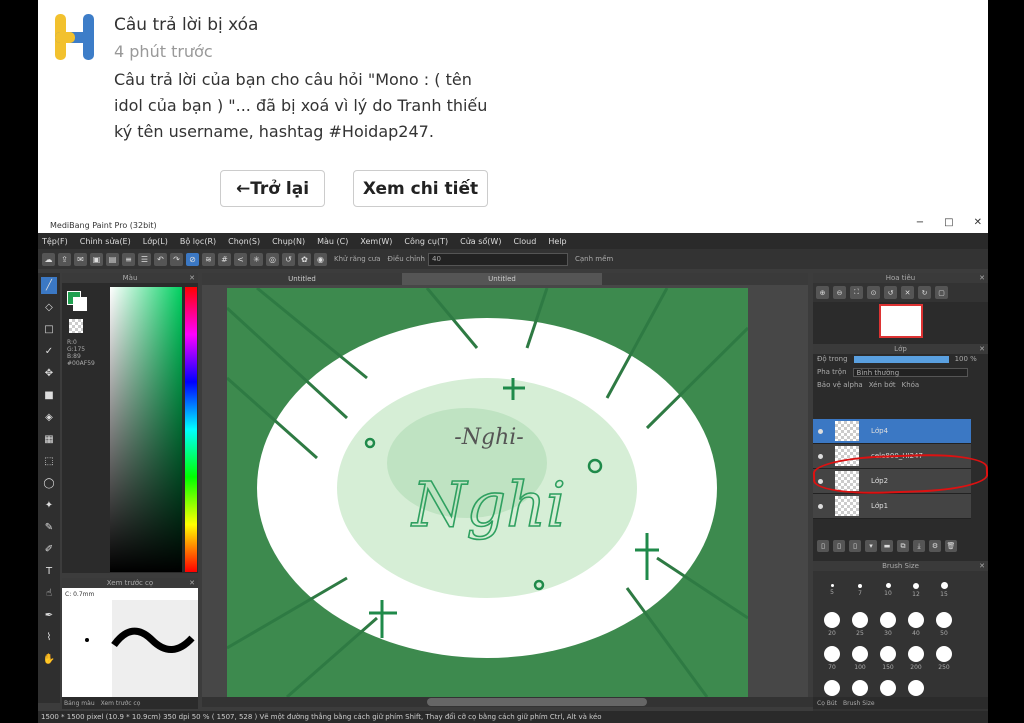  Describe the element at coordinates (224, 259) in the screenshot. I see `grid-snap-icon: #` at that location.